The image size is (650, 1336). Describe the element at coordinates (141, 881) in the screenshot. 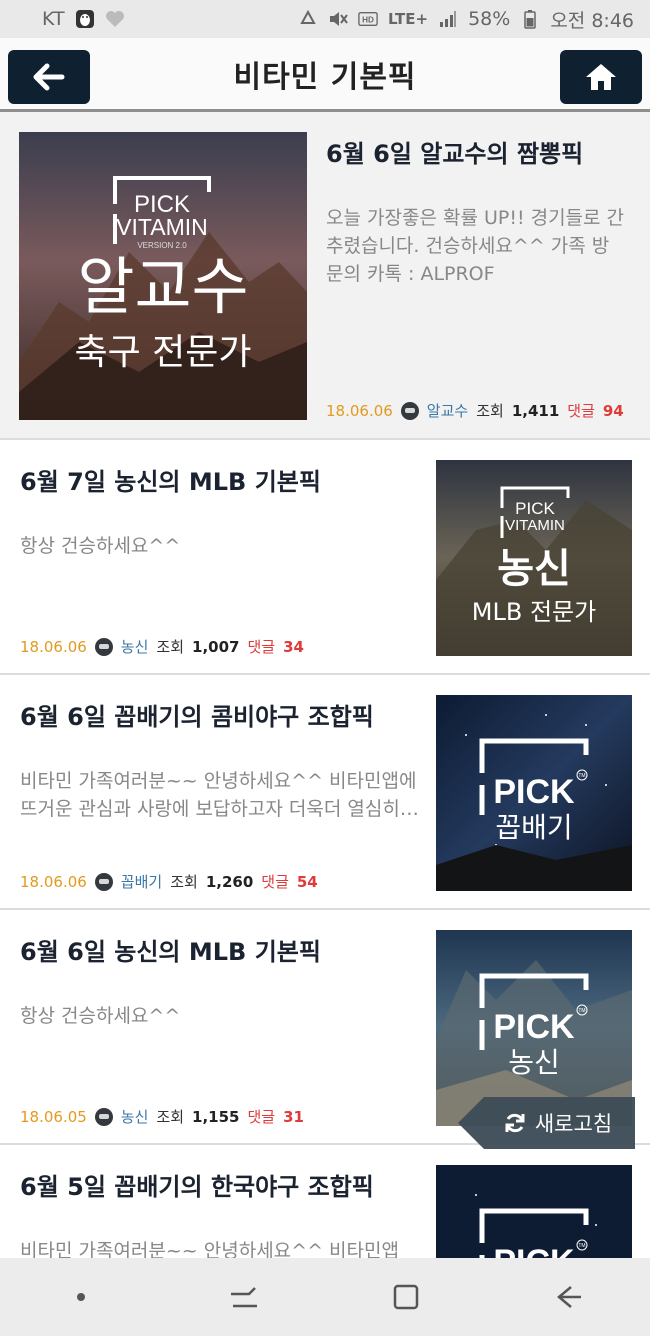

I see `post-author: 꼽배기` at that location.